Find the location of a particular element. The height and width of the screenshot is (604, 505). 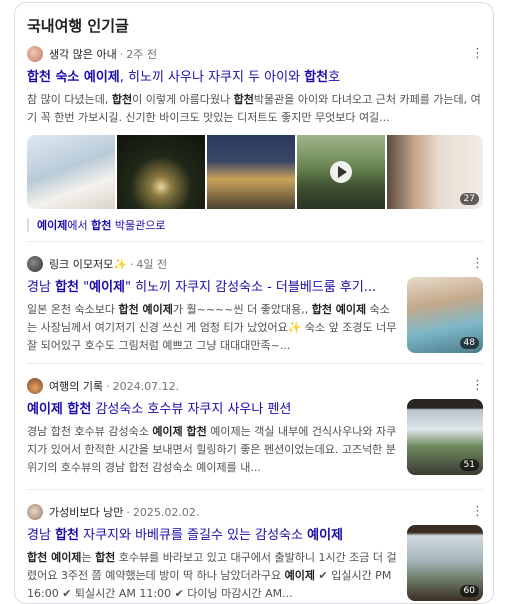

text-segment: 호 is located at coordinates (334, 77).